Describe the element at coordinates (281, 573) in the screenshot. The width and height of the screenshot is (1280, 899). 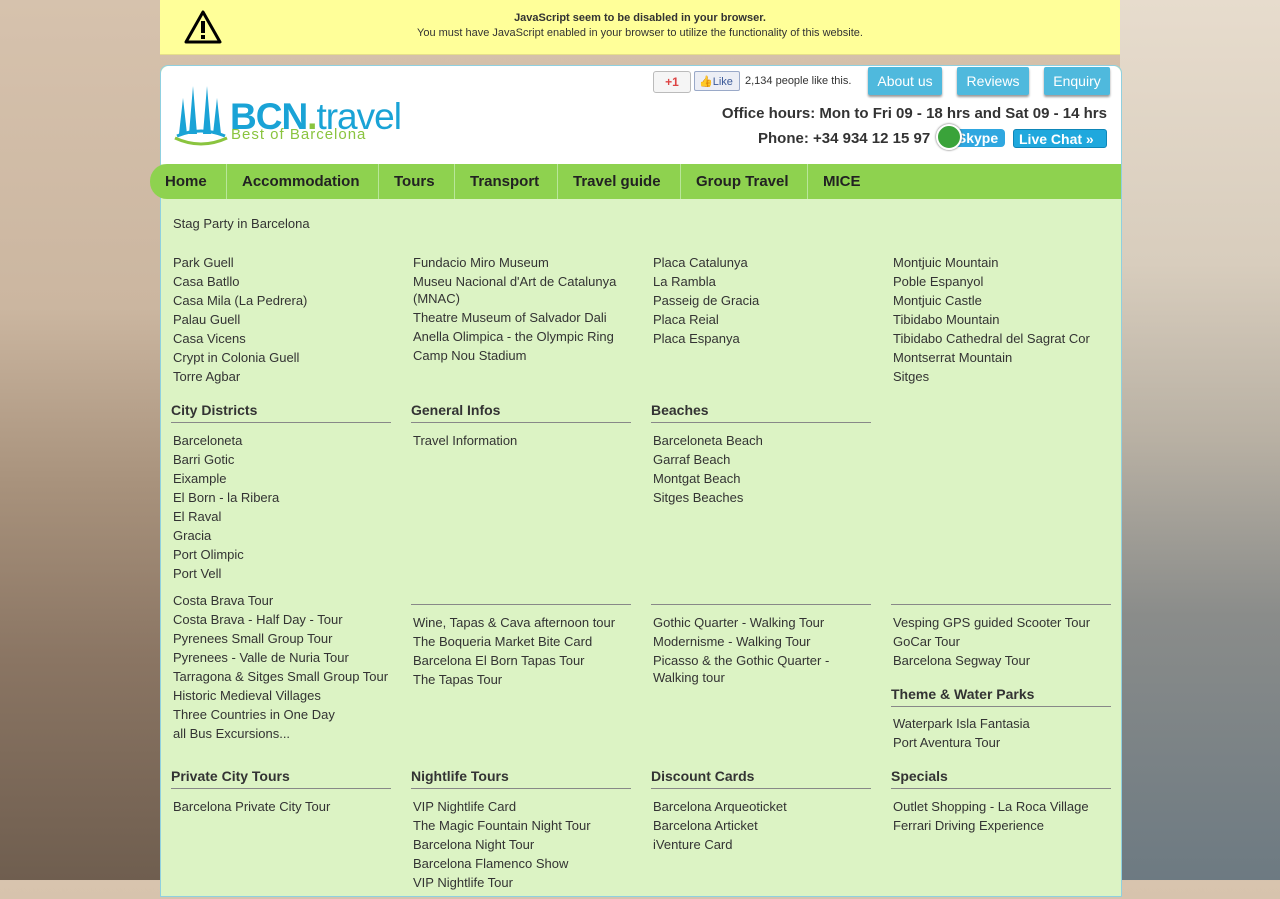
I see `list-item: Port Vell` at that location.